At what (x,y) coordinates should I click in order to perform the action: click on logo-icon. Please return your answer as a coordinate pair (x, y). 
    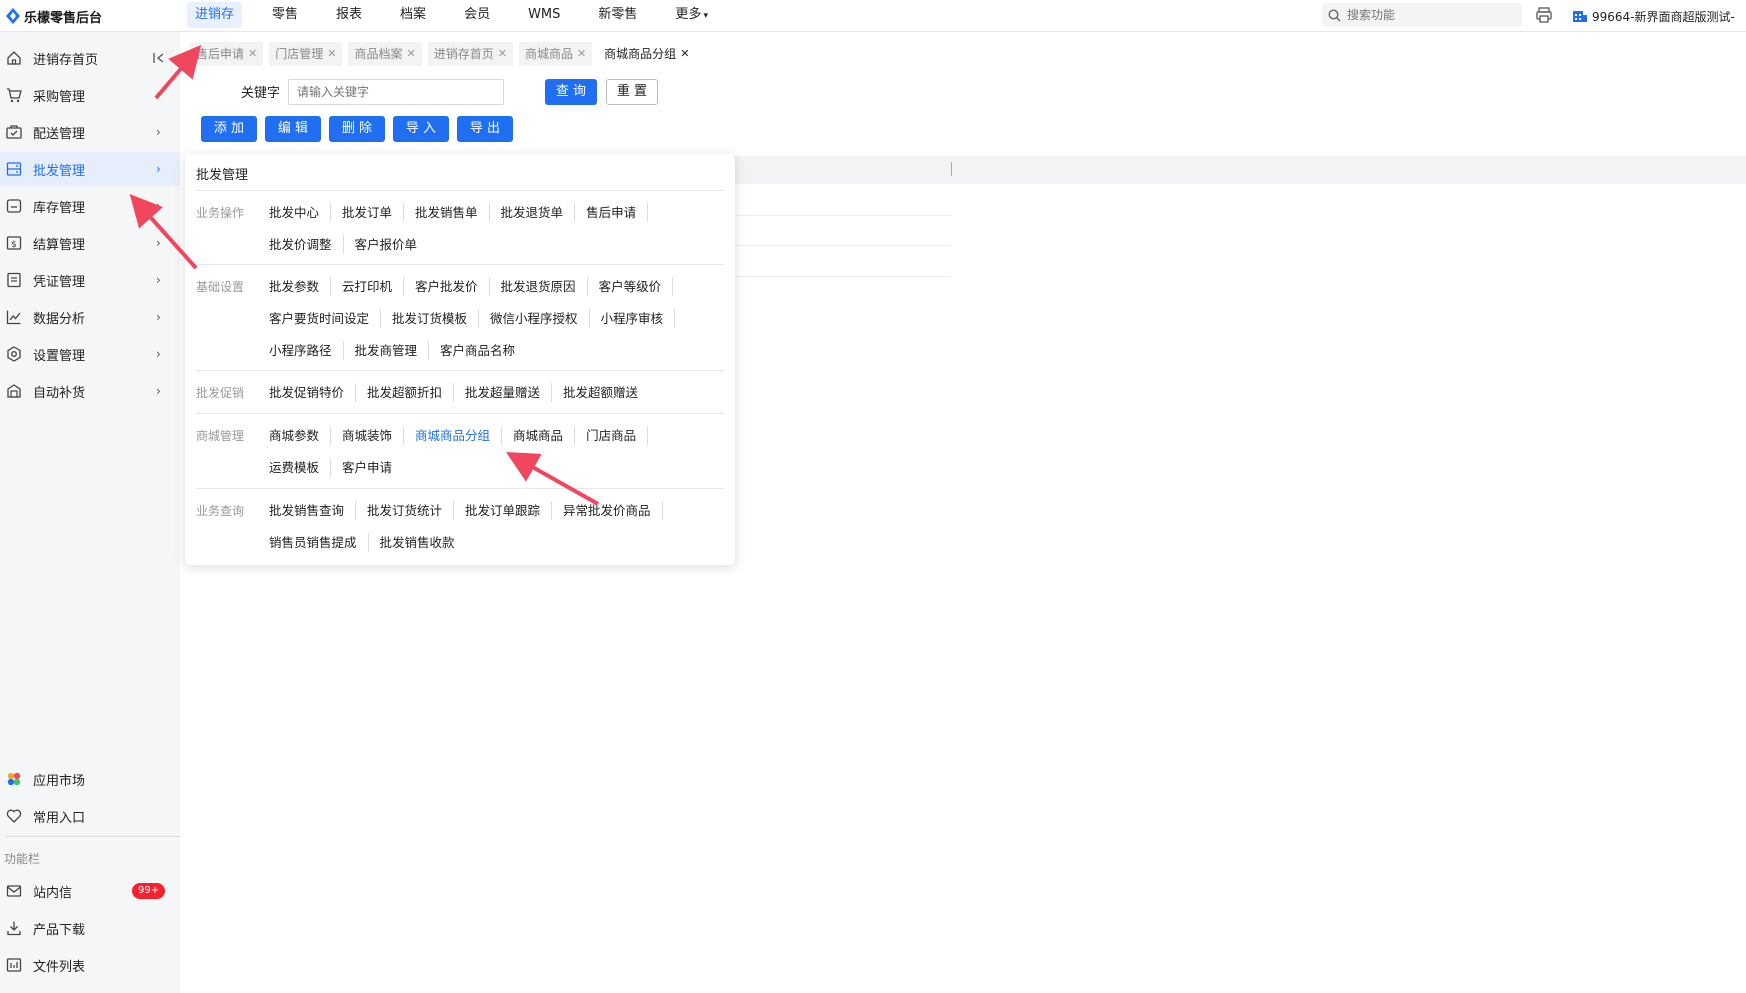
    Looking at the image, I should click on (13, 16).